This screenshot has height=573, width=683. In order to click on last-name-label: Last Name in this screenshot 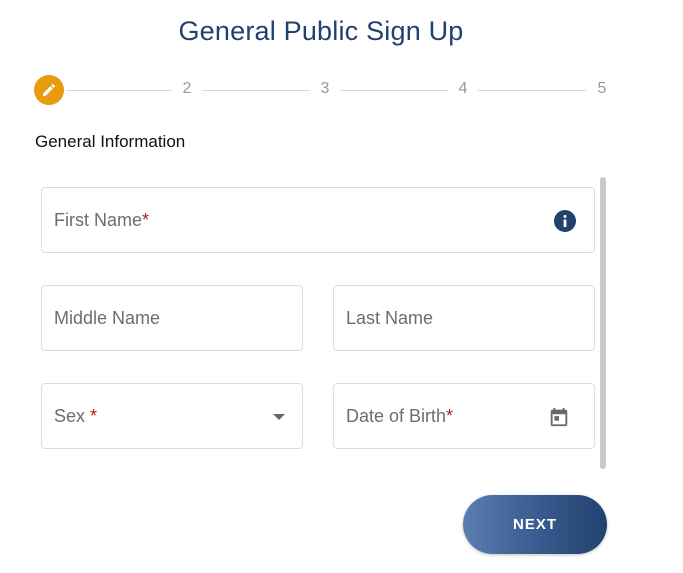, I will do `click(390, 317)`.